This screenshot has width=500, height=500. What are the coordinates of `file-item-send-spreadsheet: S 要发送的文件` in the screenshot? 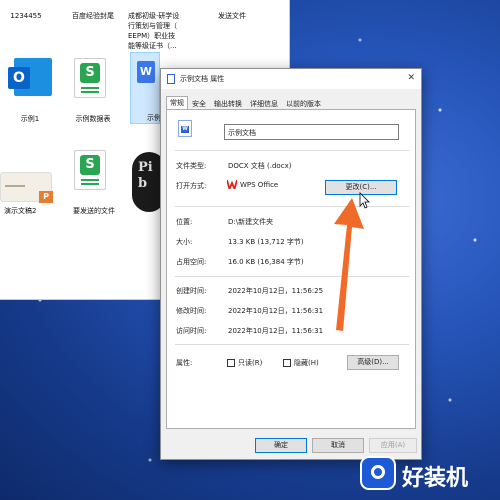 It's located at (94, 185).